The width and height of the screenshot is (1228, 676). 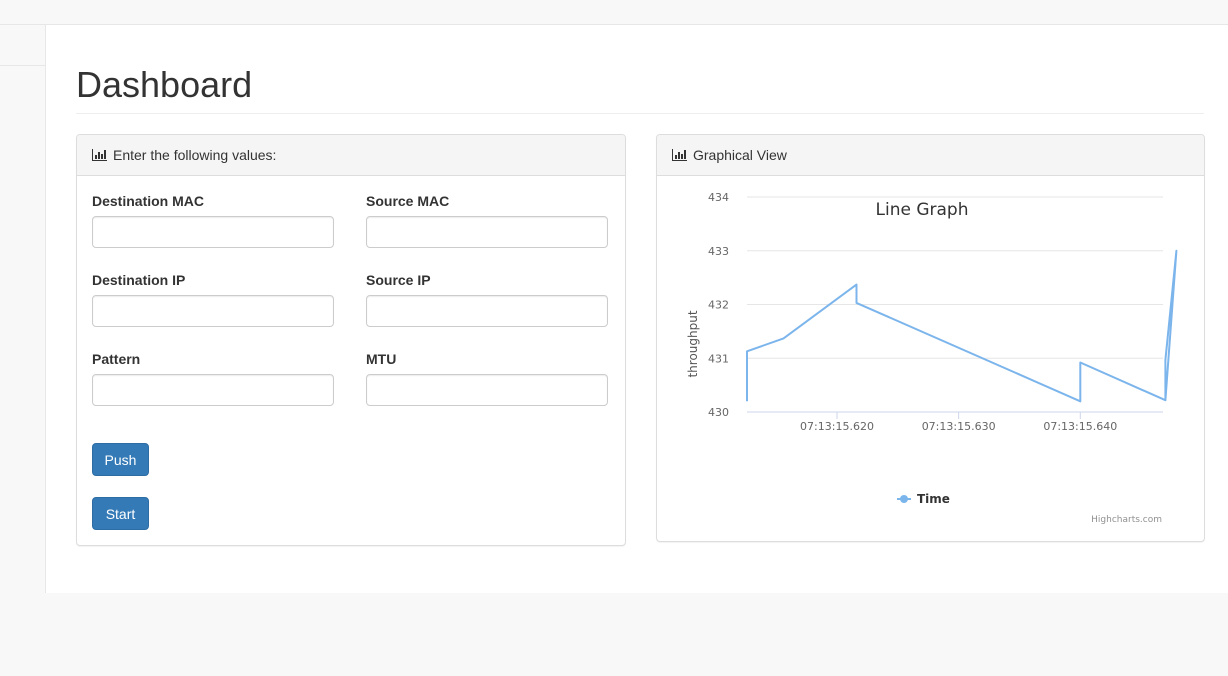 I want to click on title-divider, so click(x=640, y=113).